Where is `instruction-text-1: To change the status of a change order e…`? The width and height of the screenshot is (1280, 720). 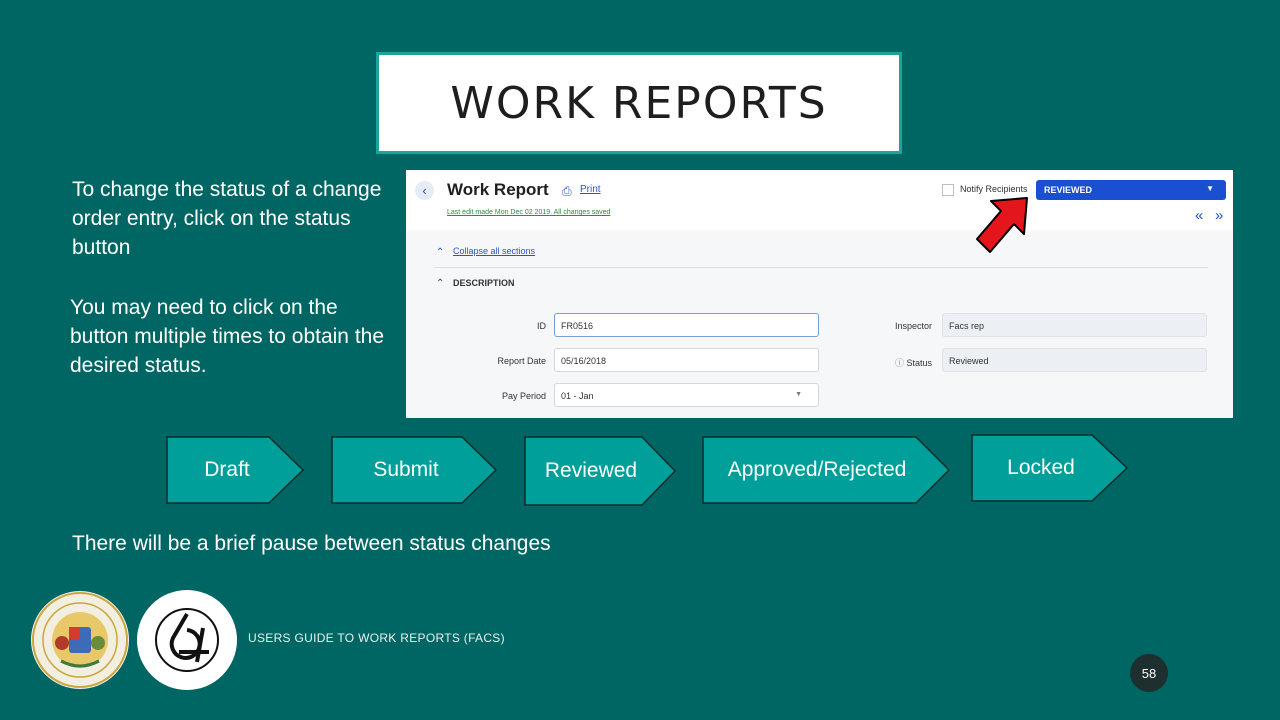
instruction-text-1: To change the status of a change order e… is located at coordinates (227, 218).